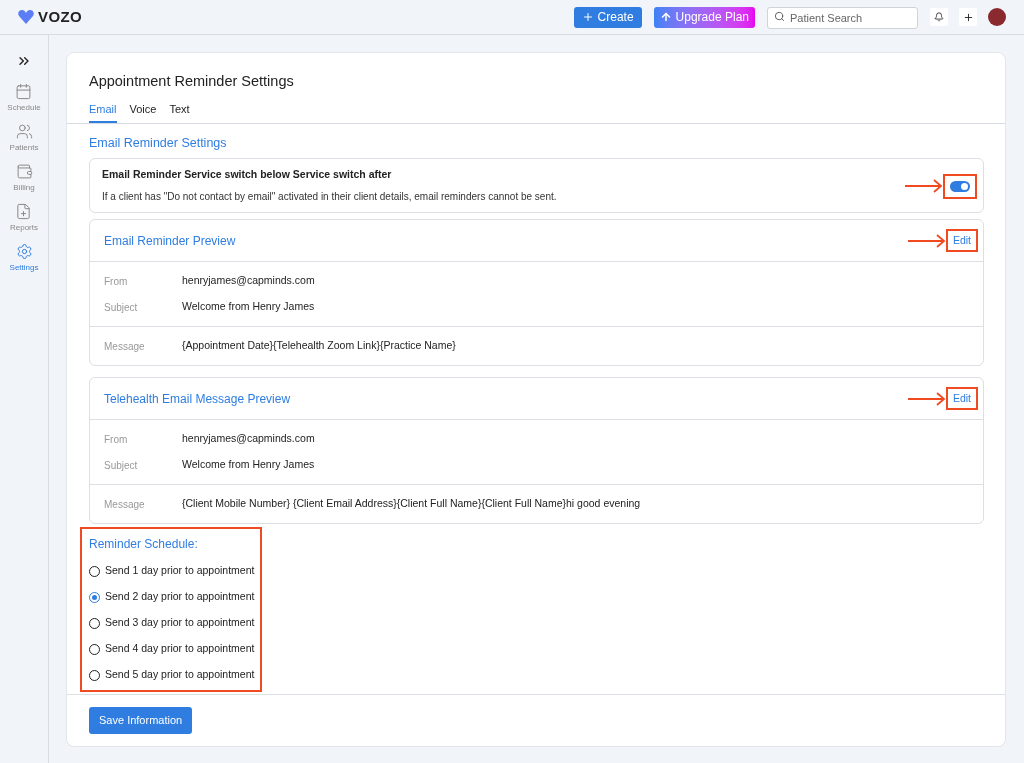 This screenshot has width=1024, height=763. What do you see at coordinates (170, 241) in the screenshot?
I see `preview-title: Email Reminder Preview` at bounding box center [170, 241].